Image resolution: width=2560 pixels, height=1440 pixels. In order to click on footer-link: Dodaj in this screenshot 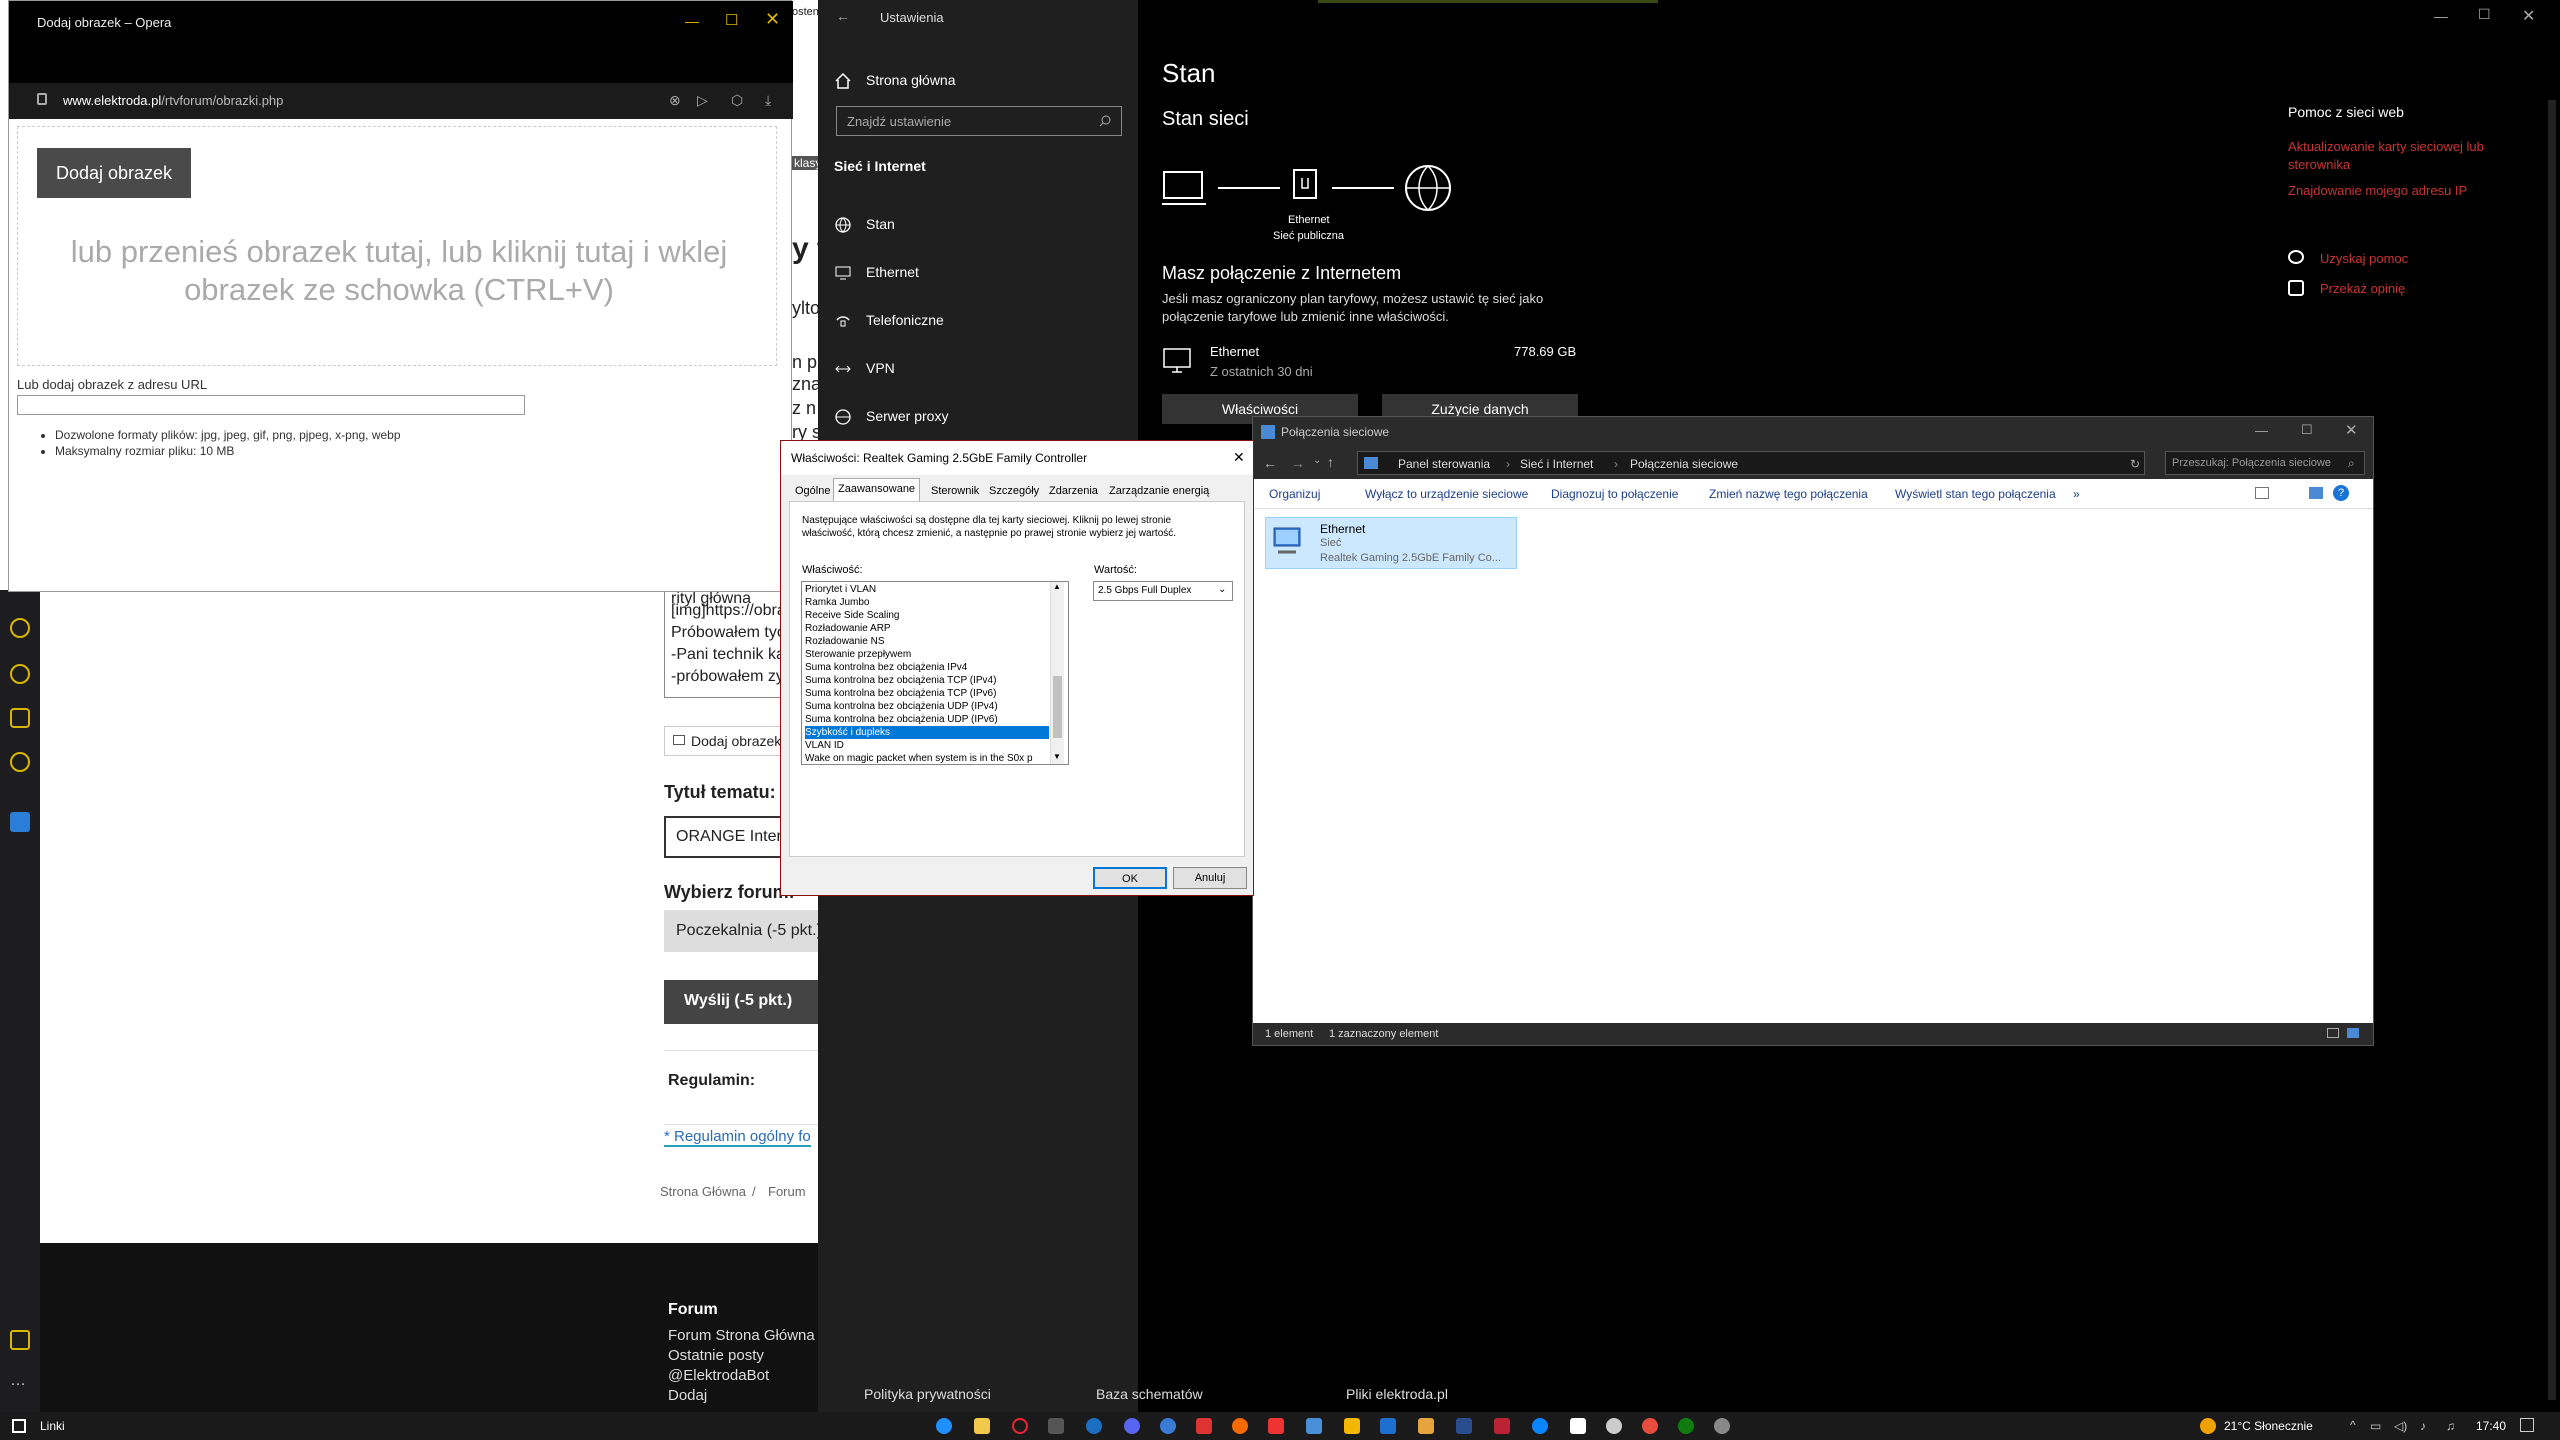, I will do `click(687, 1395)`.